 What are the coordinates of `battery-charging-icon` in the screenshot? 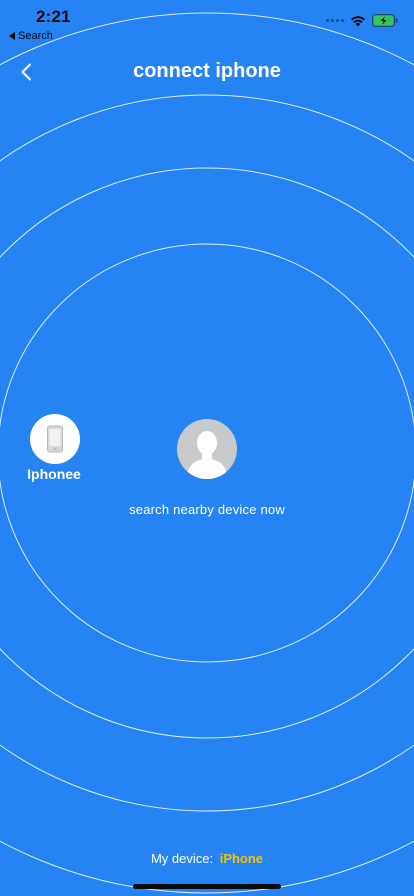 It's located at (385, 20).